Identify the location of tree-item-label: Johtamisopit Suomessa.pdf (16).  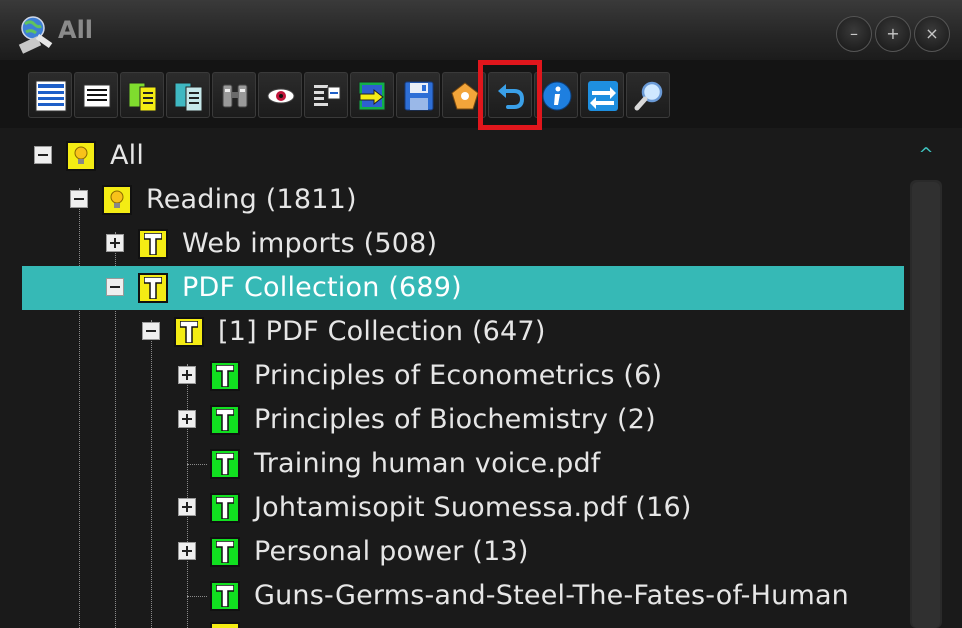
(473, 507).